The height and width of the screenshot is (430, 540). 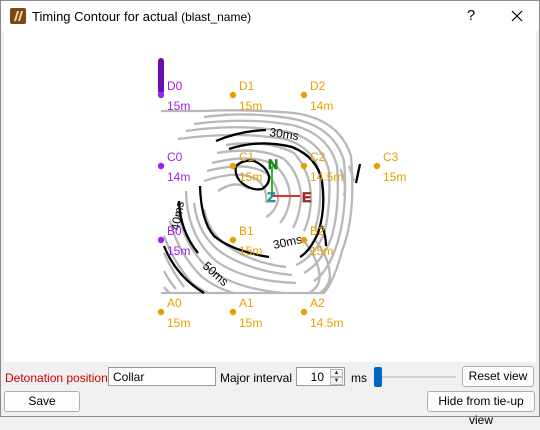 I want to click on major-interval-spinbox: 10 ▲ ▼, so click(x=320, y=376).